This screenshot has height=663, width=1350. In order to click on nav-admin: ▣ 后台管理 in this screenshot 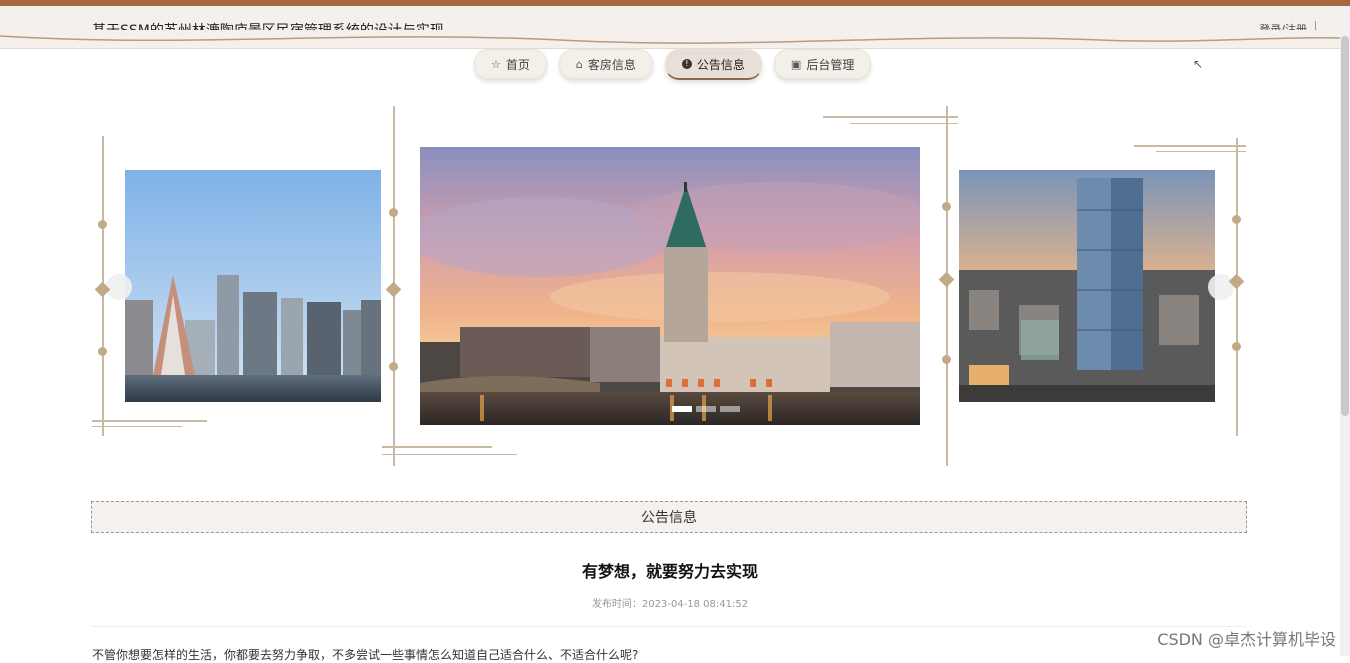, I will do `click(822, 64)`.